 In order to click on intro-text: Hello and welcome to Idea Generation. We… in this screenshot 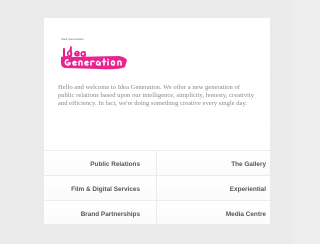, I will do `click(156, 95)`.